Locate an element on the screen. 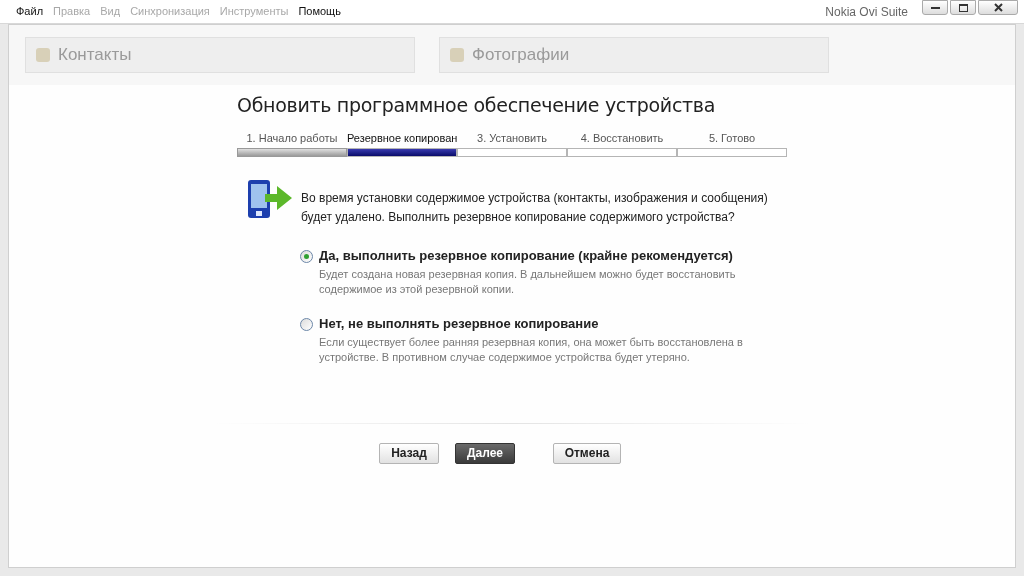 The image size is (1024, 576). step-label: Резервное копирован is located at coordinates (402, 138).